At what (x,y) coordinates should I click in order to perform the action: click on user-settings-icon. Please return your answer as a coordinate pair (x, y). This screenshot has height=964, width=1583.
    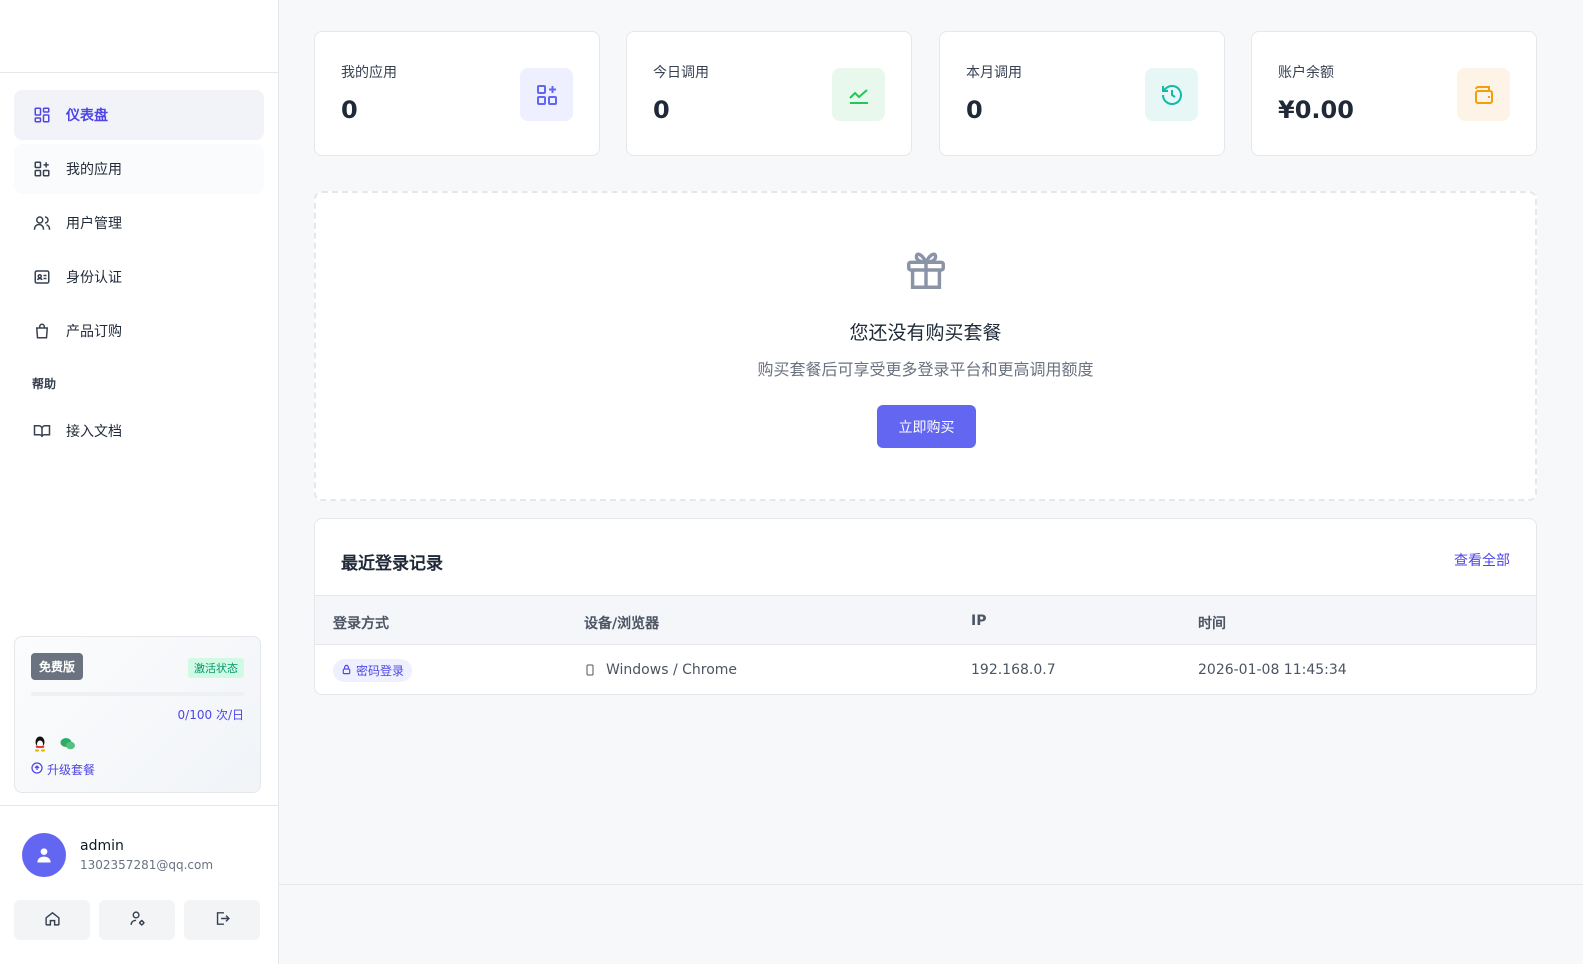
    Looking at the image, I should click on (137, 920).